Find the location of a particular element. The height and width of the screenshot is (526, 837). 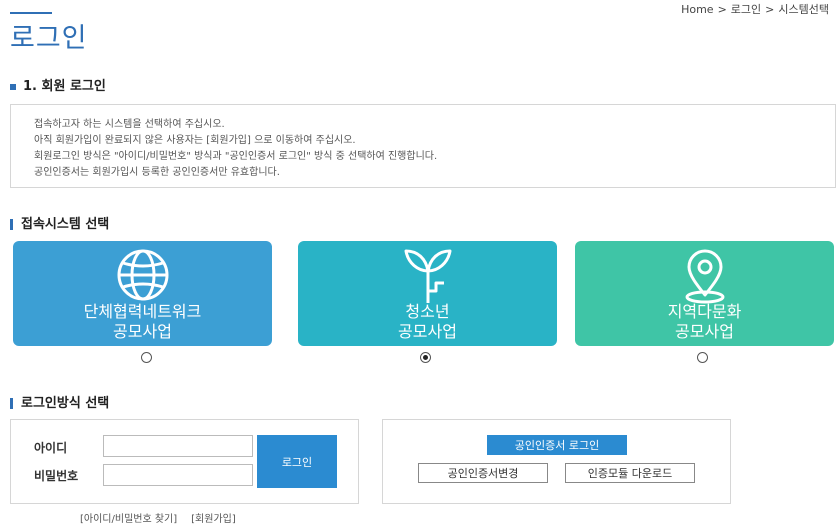

radio-youth is located at coordinates (425, 357).